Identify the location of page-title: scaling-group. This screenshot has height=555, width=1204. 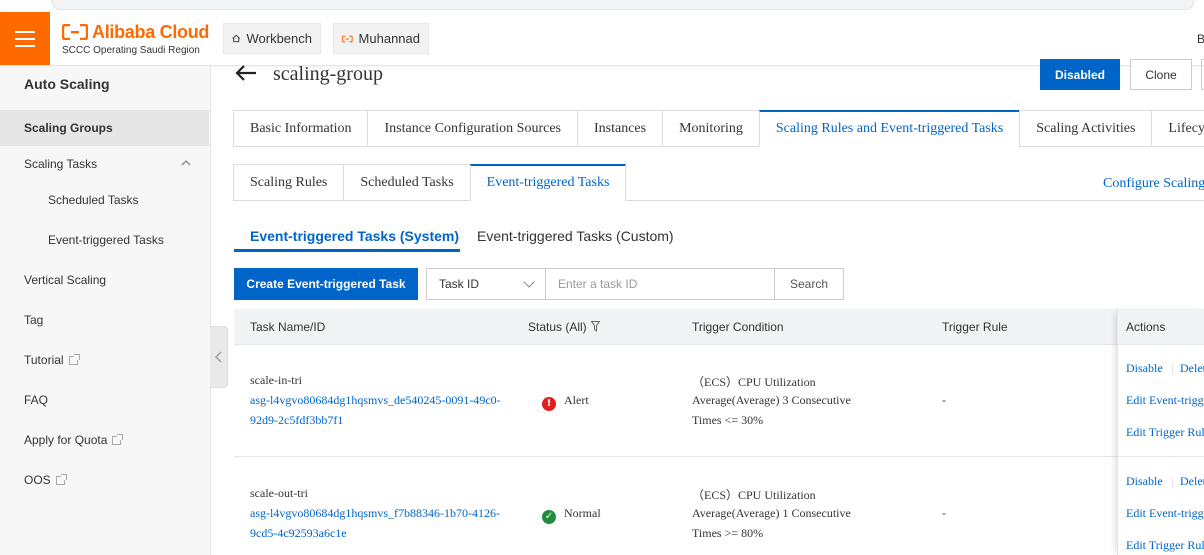
(328, 74).